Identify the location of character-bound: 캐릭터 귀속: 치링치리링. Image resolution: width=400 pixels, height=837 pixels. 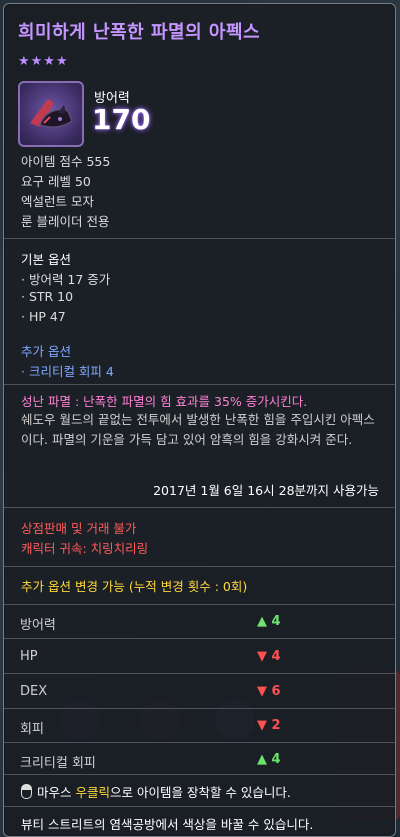
(85, 548).